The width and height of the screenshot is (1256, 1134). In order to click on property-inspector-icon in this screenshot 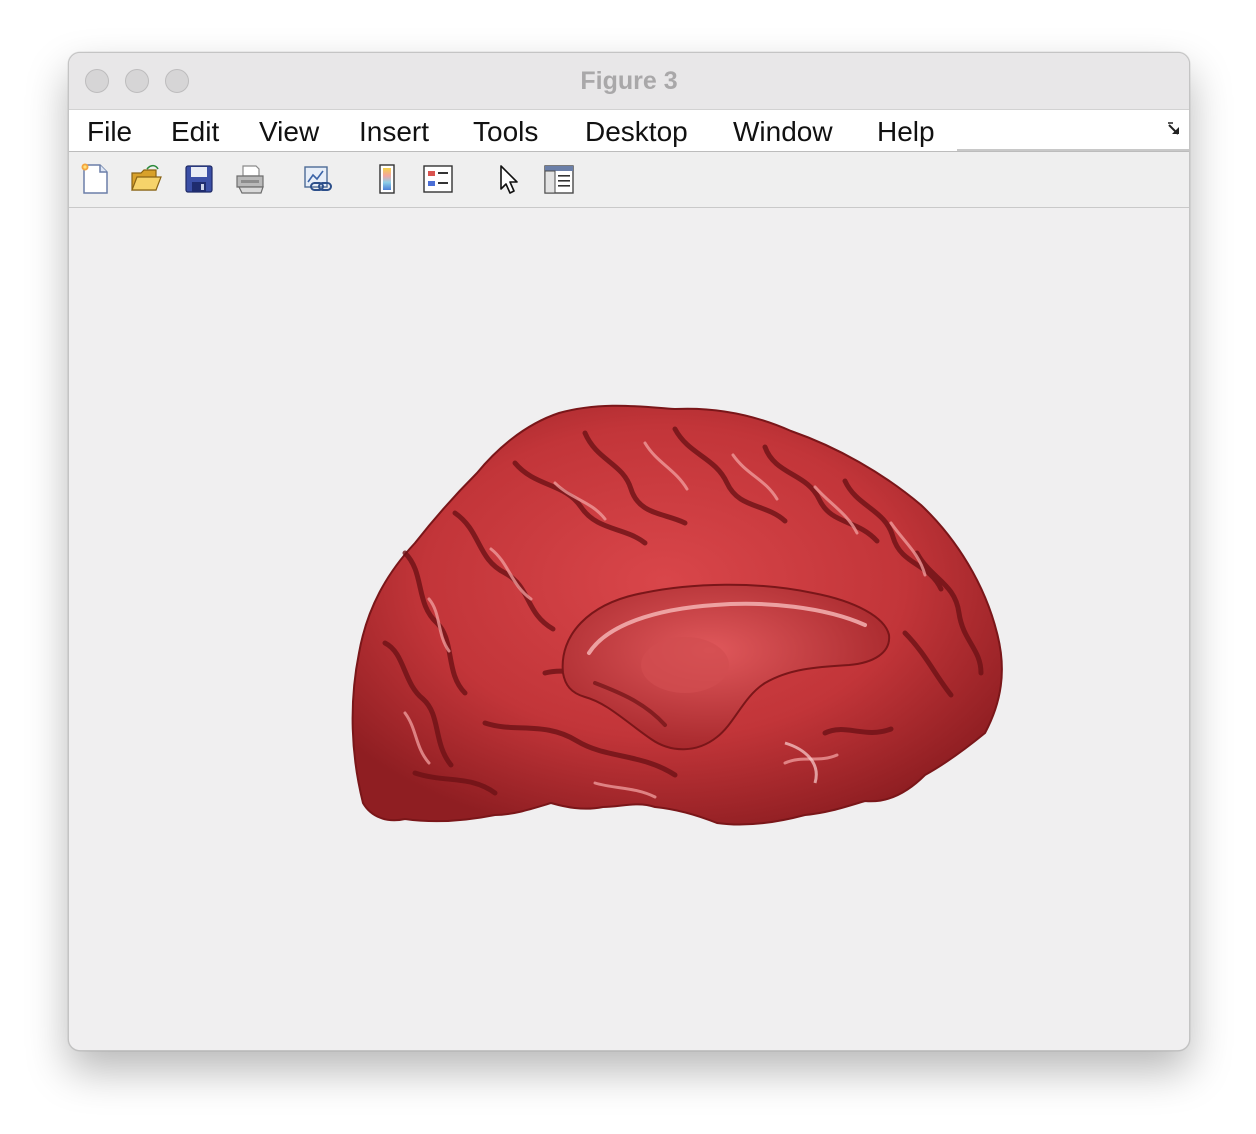, I will do `click(559, 179)`.